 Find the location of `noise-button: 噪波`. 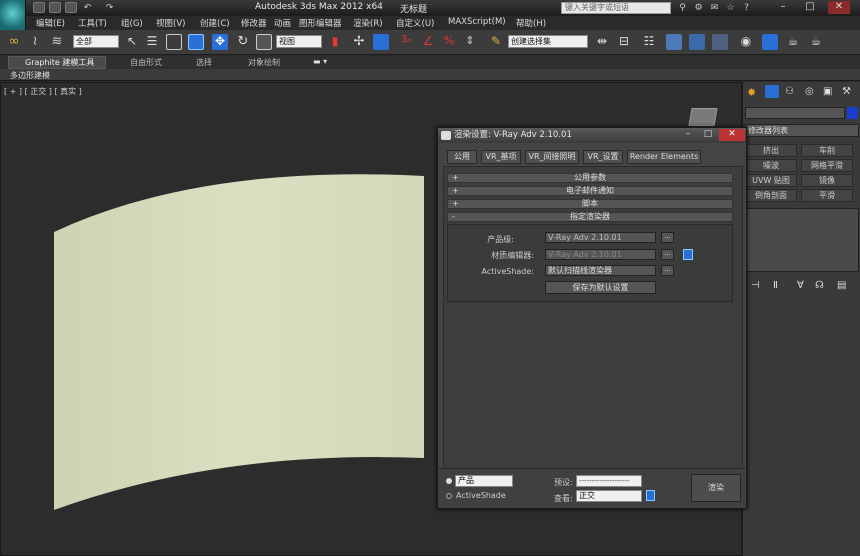

noise-button: 噪波 is located at coordinates (771, 165).